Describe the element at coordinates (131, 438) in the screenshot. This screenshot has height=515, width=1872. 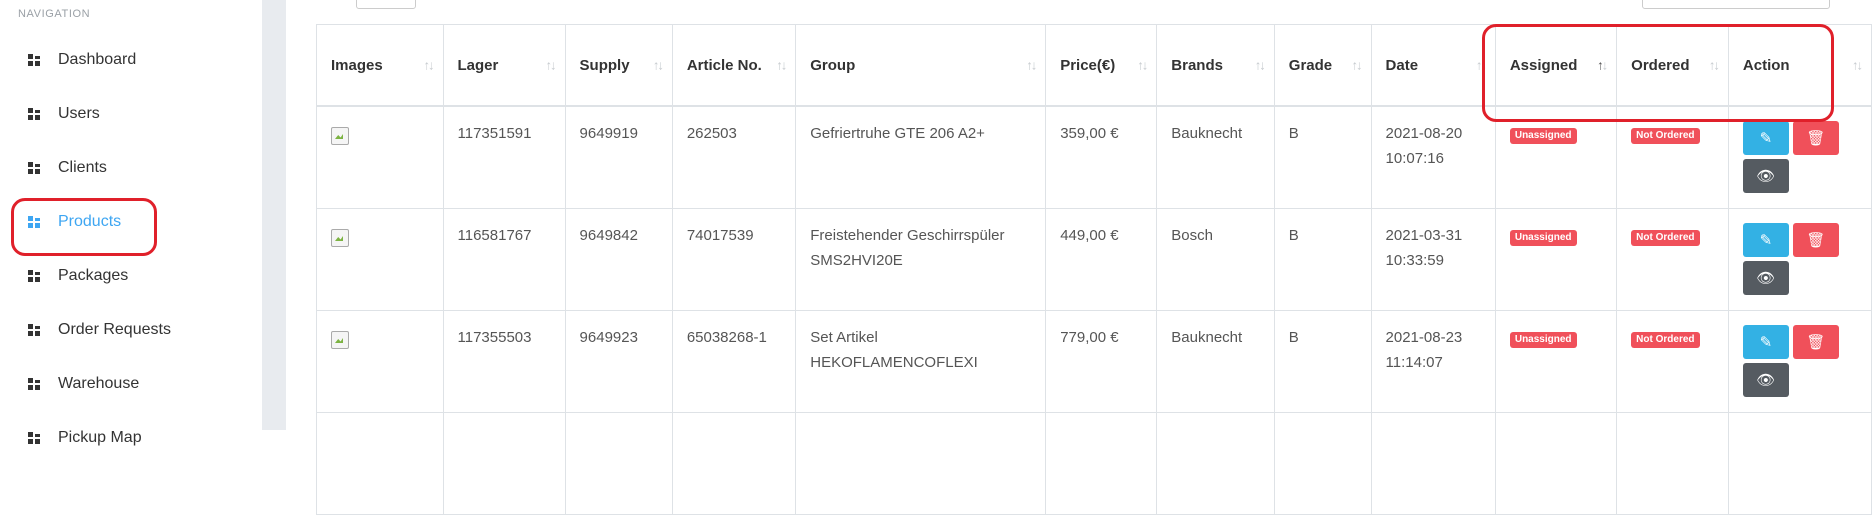
I see `sidebar-item-pickup-map: Pickup Map` at that location.